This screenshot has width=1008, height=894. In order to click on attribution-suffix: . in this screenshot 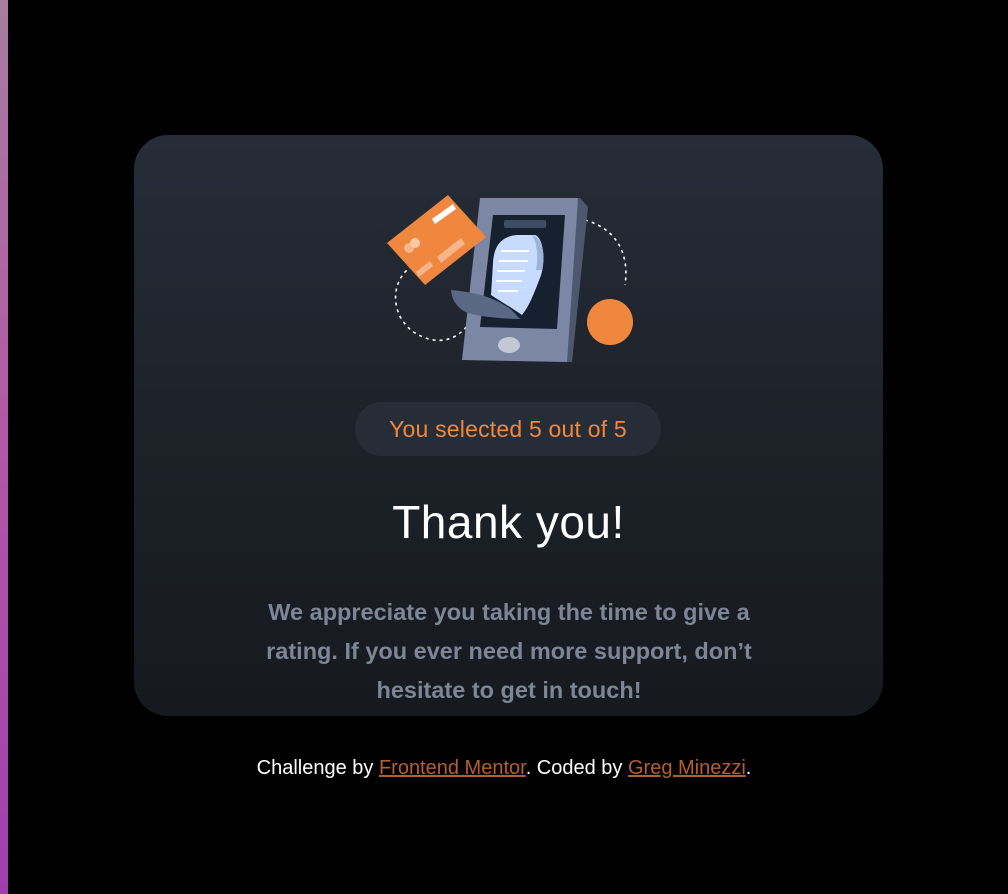, I will do `click(748, 768)`.